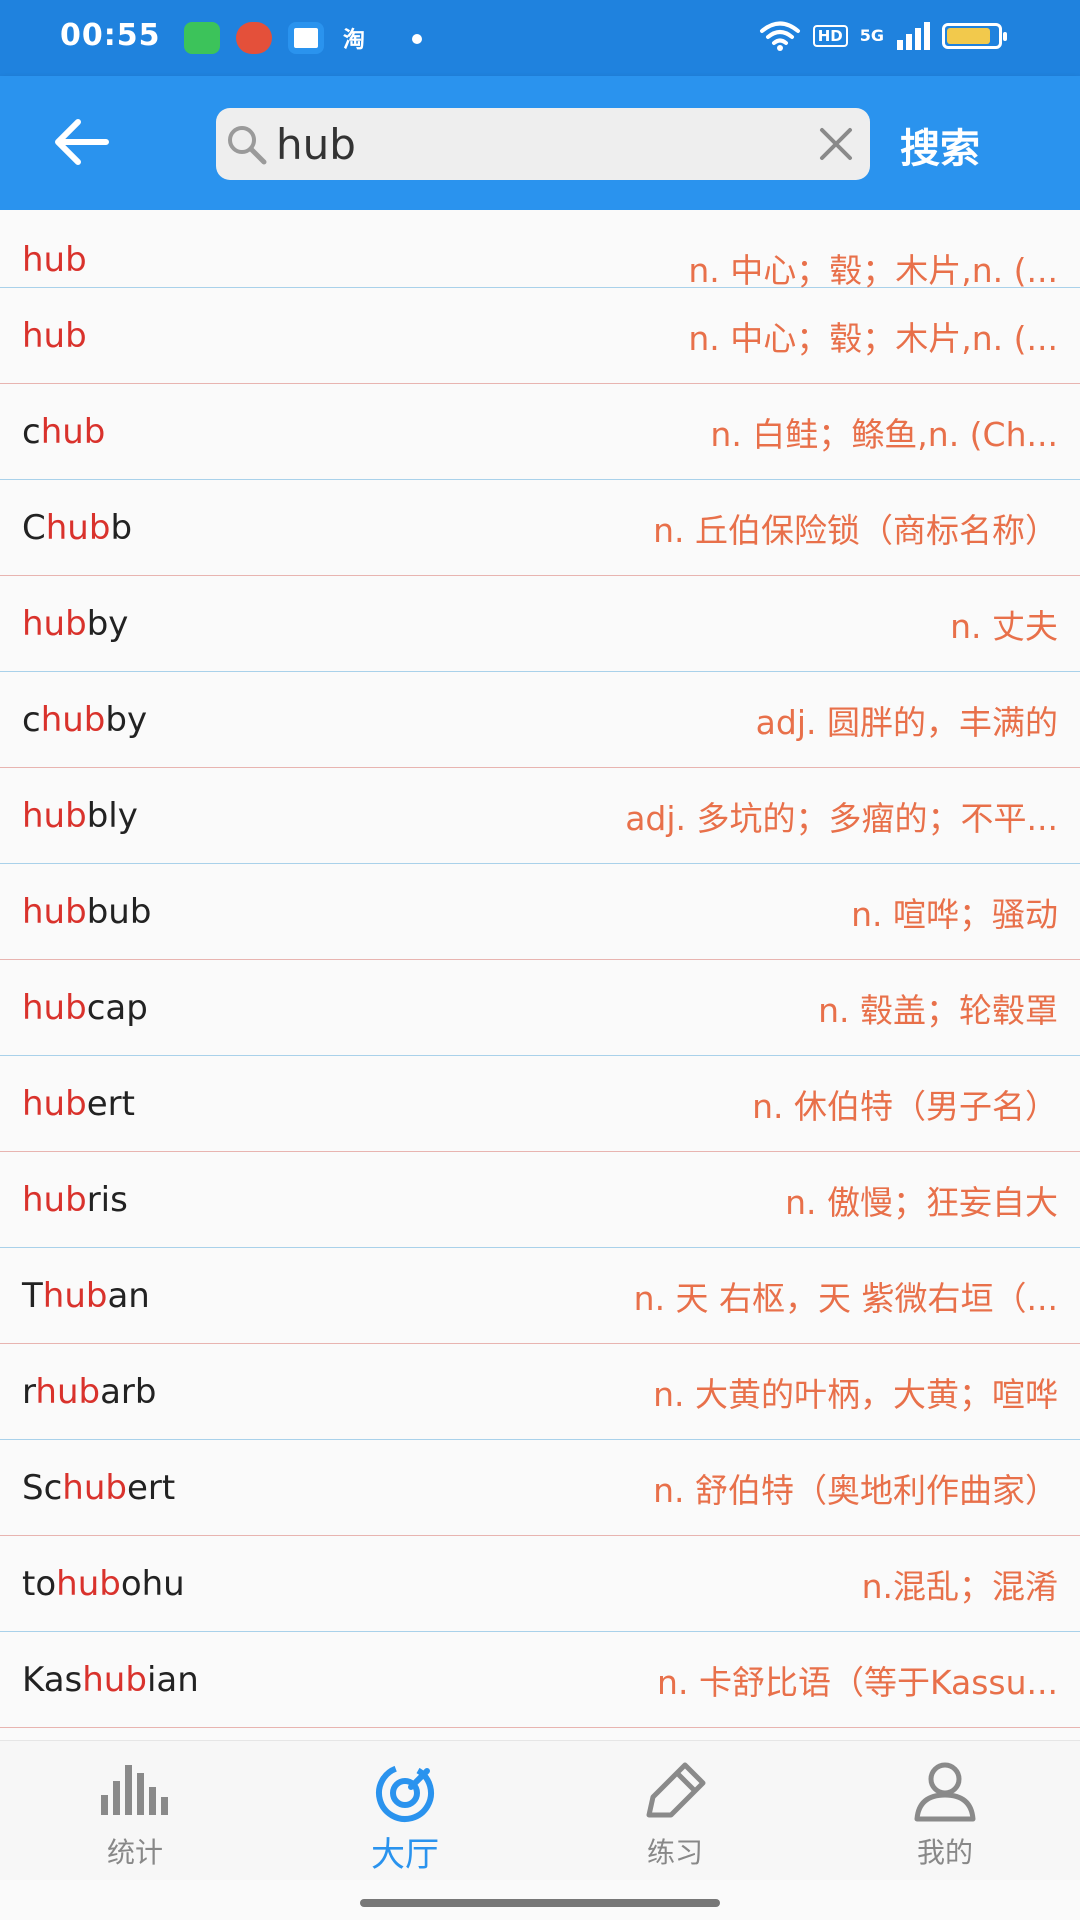 This screenshot has height=1920, width=1080. I want to click on nav-item-stats: 统计, so click(135, 1811).